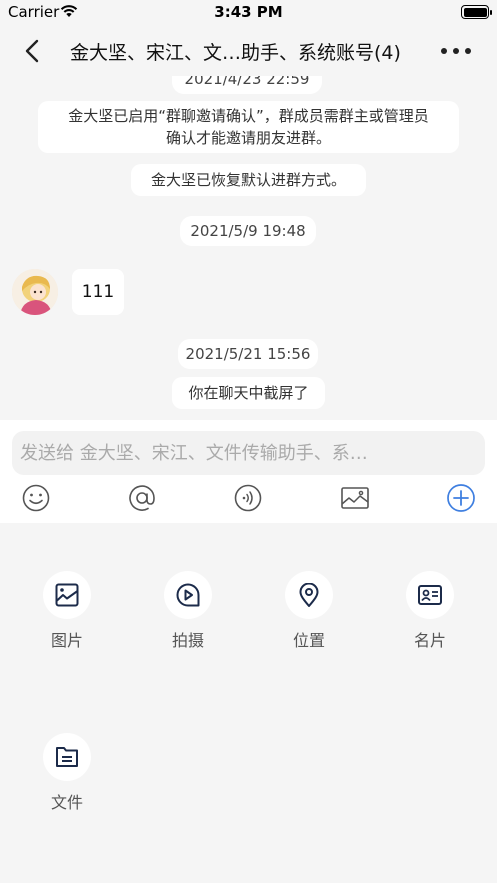 The height and width of the screenshot is (883, 497). Describe the element at coordinates (248, 354) in the screenshot. I see `timestamp-pill: 2021/5/21 15:56` at that location.